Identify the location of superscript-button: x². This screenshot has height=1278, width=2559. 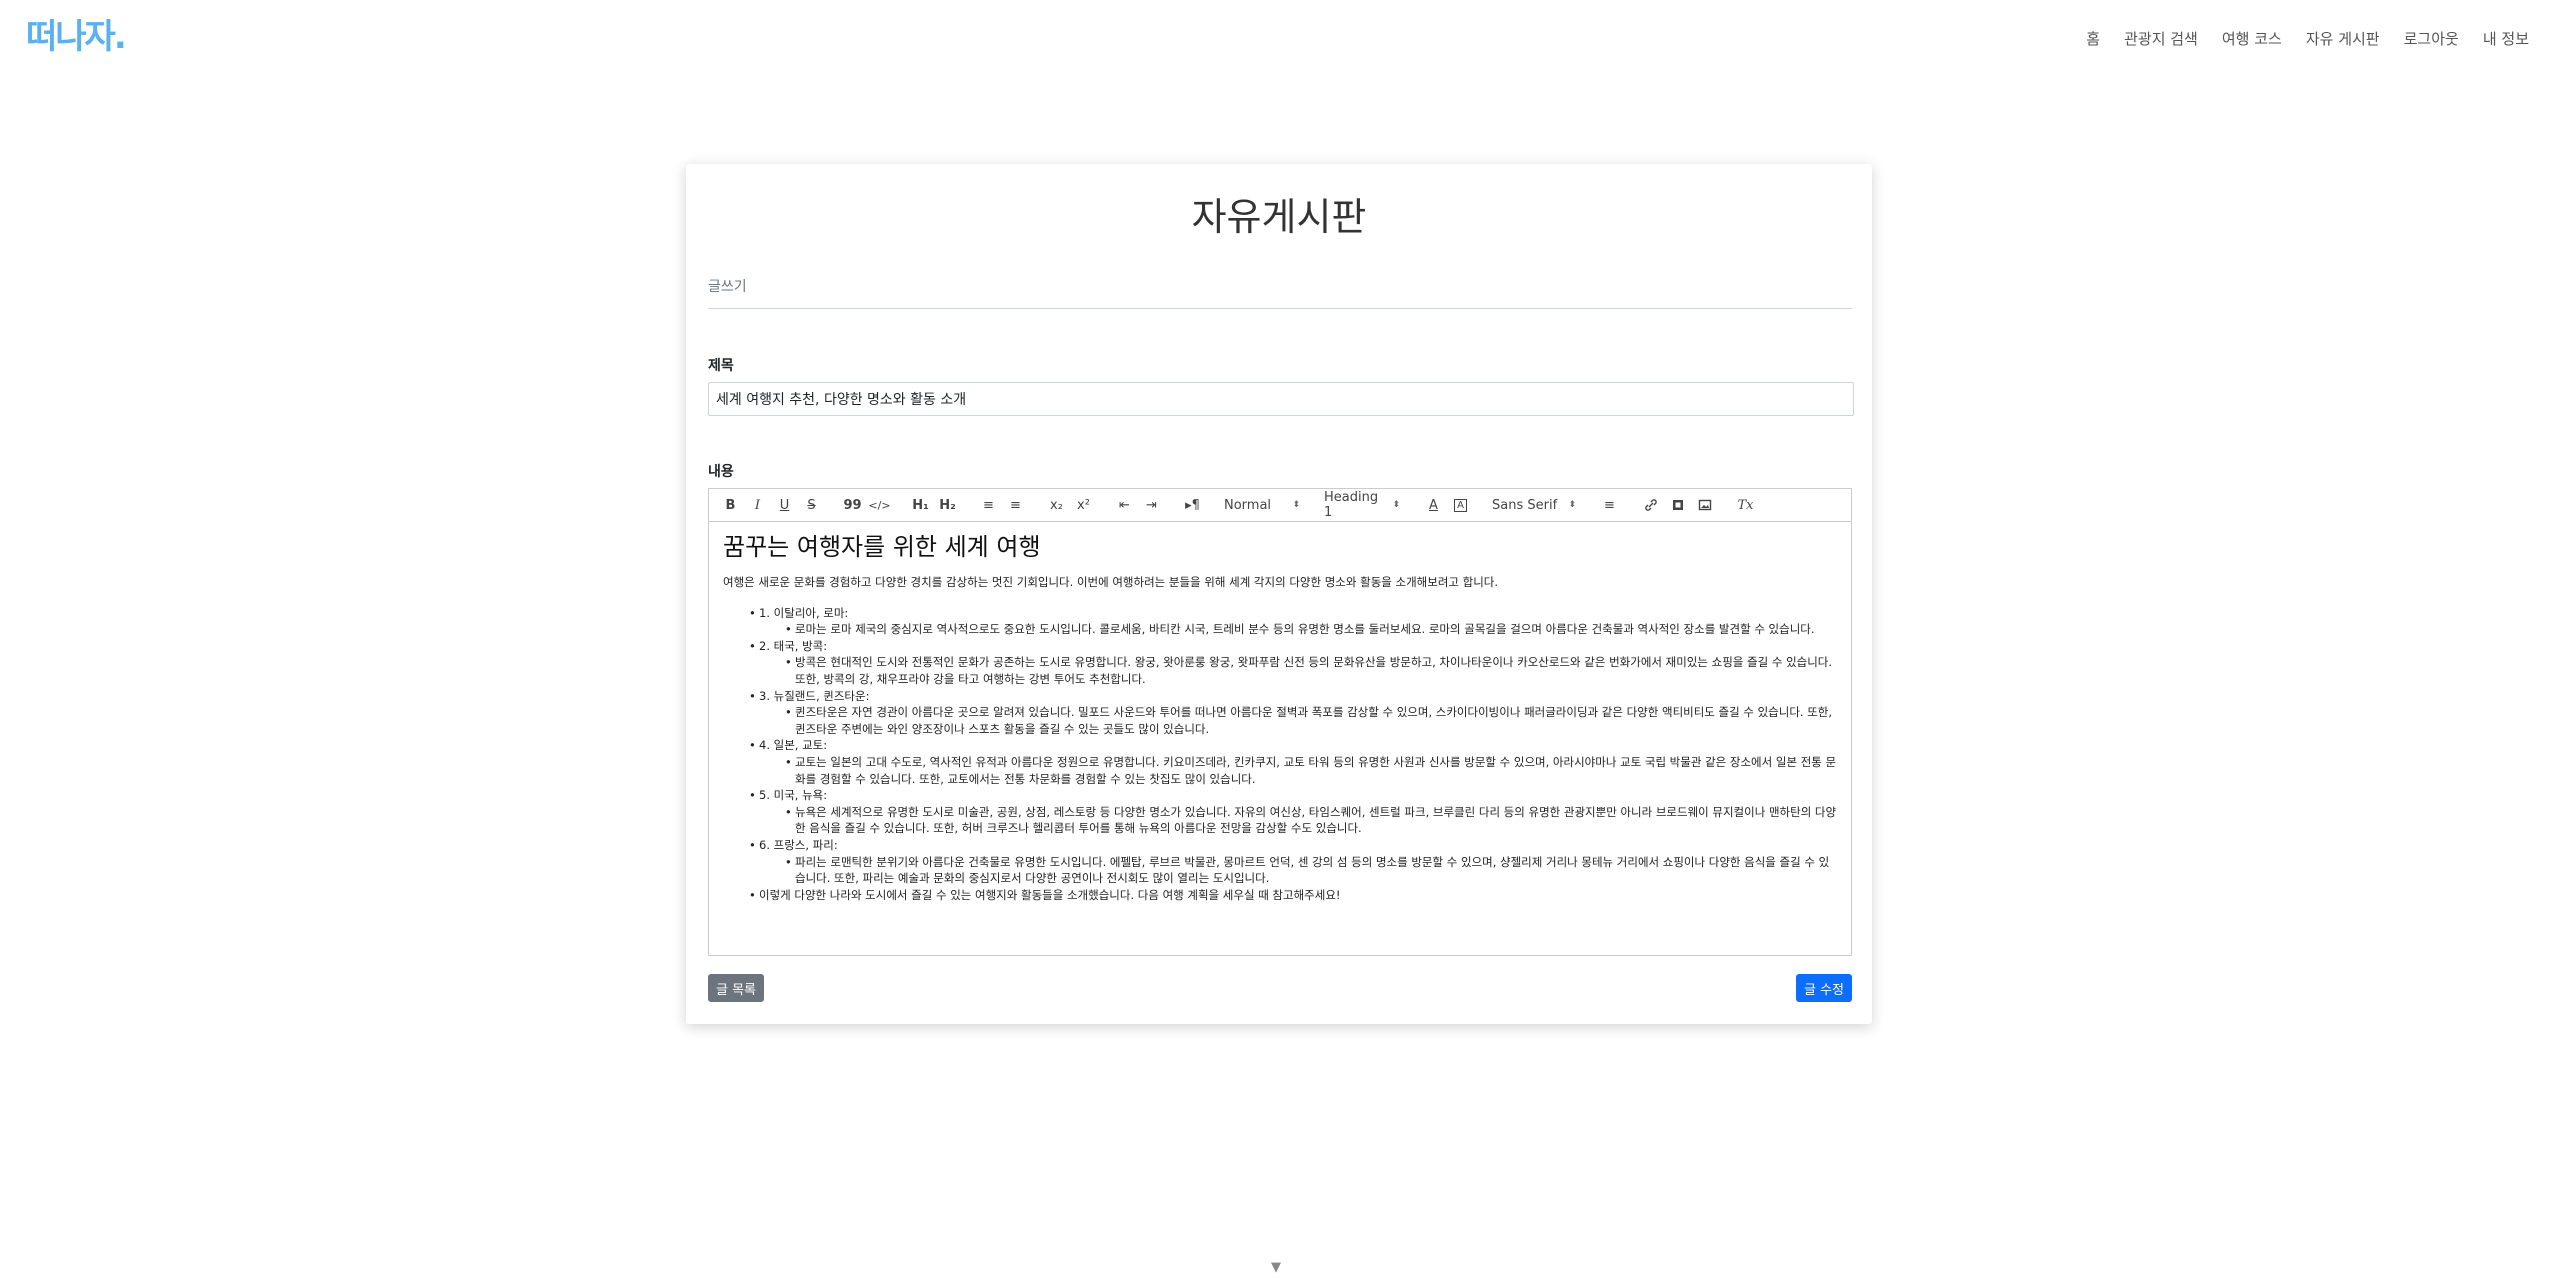
(1083, 505).